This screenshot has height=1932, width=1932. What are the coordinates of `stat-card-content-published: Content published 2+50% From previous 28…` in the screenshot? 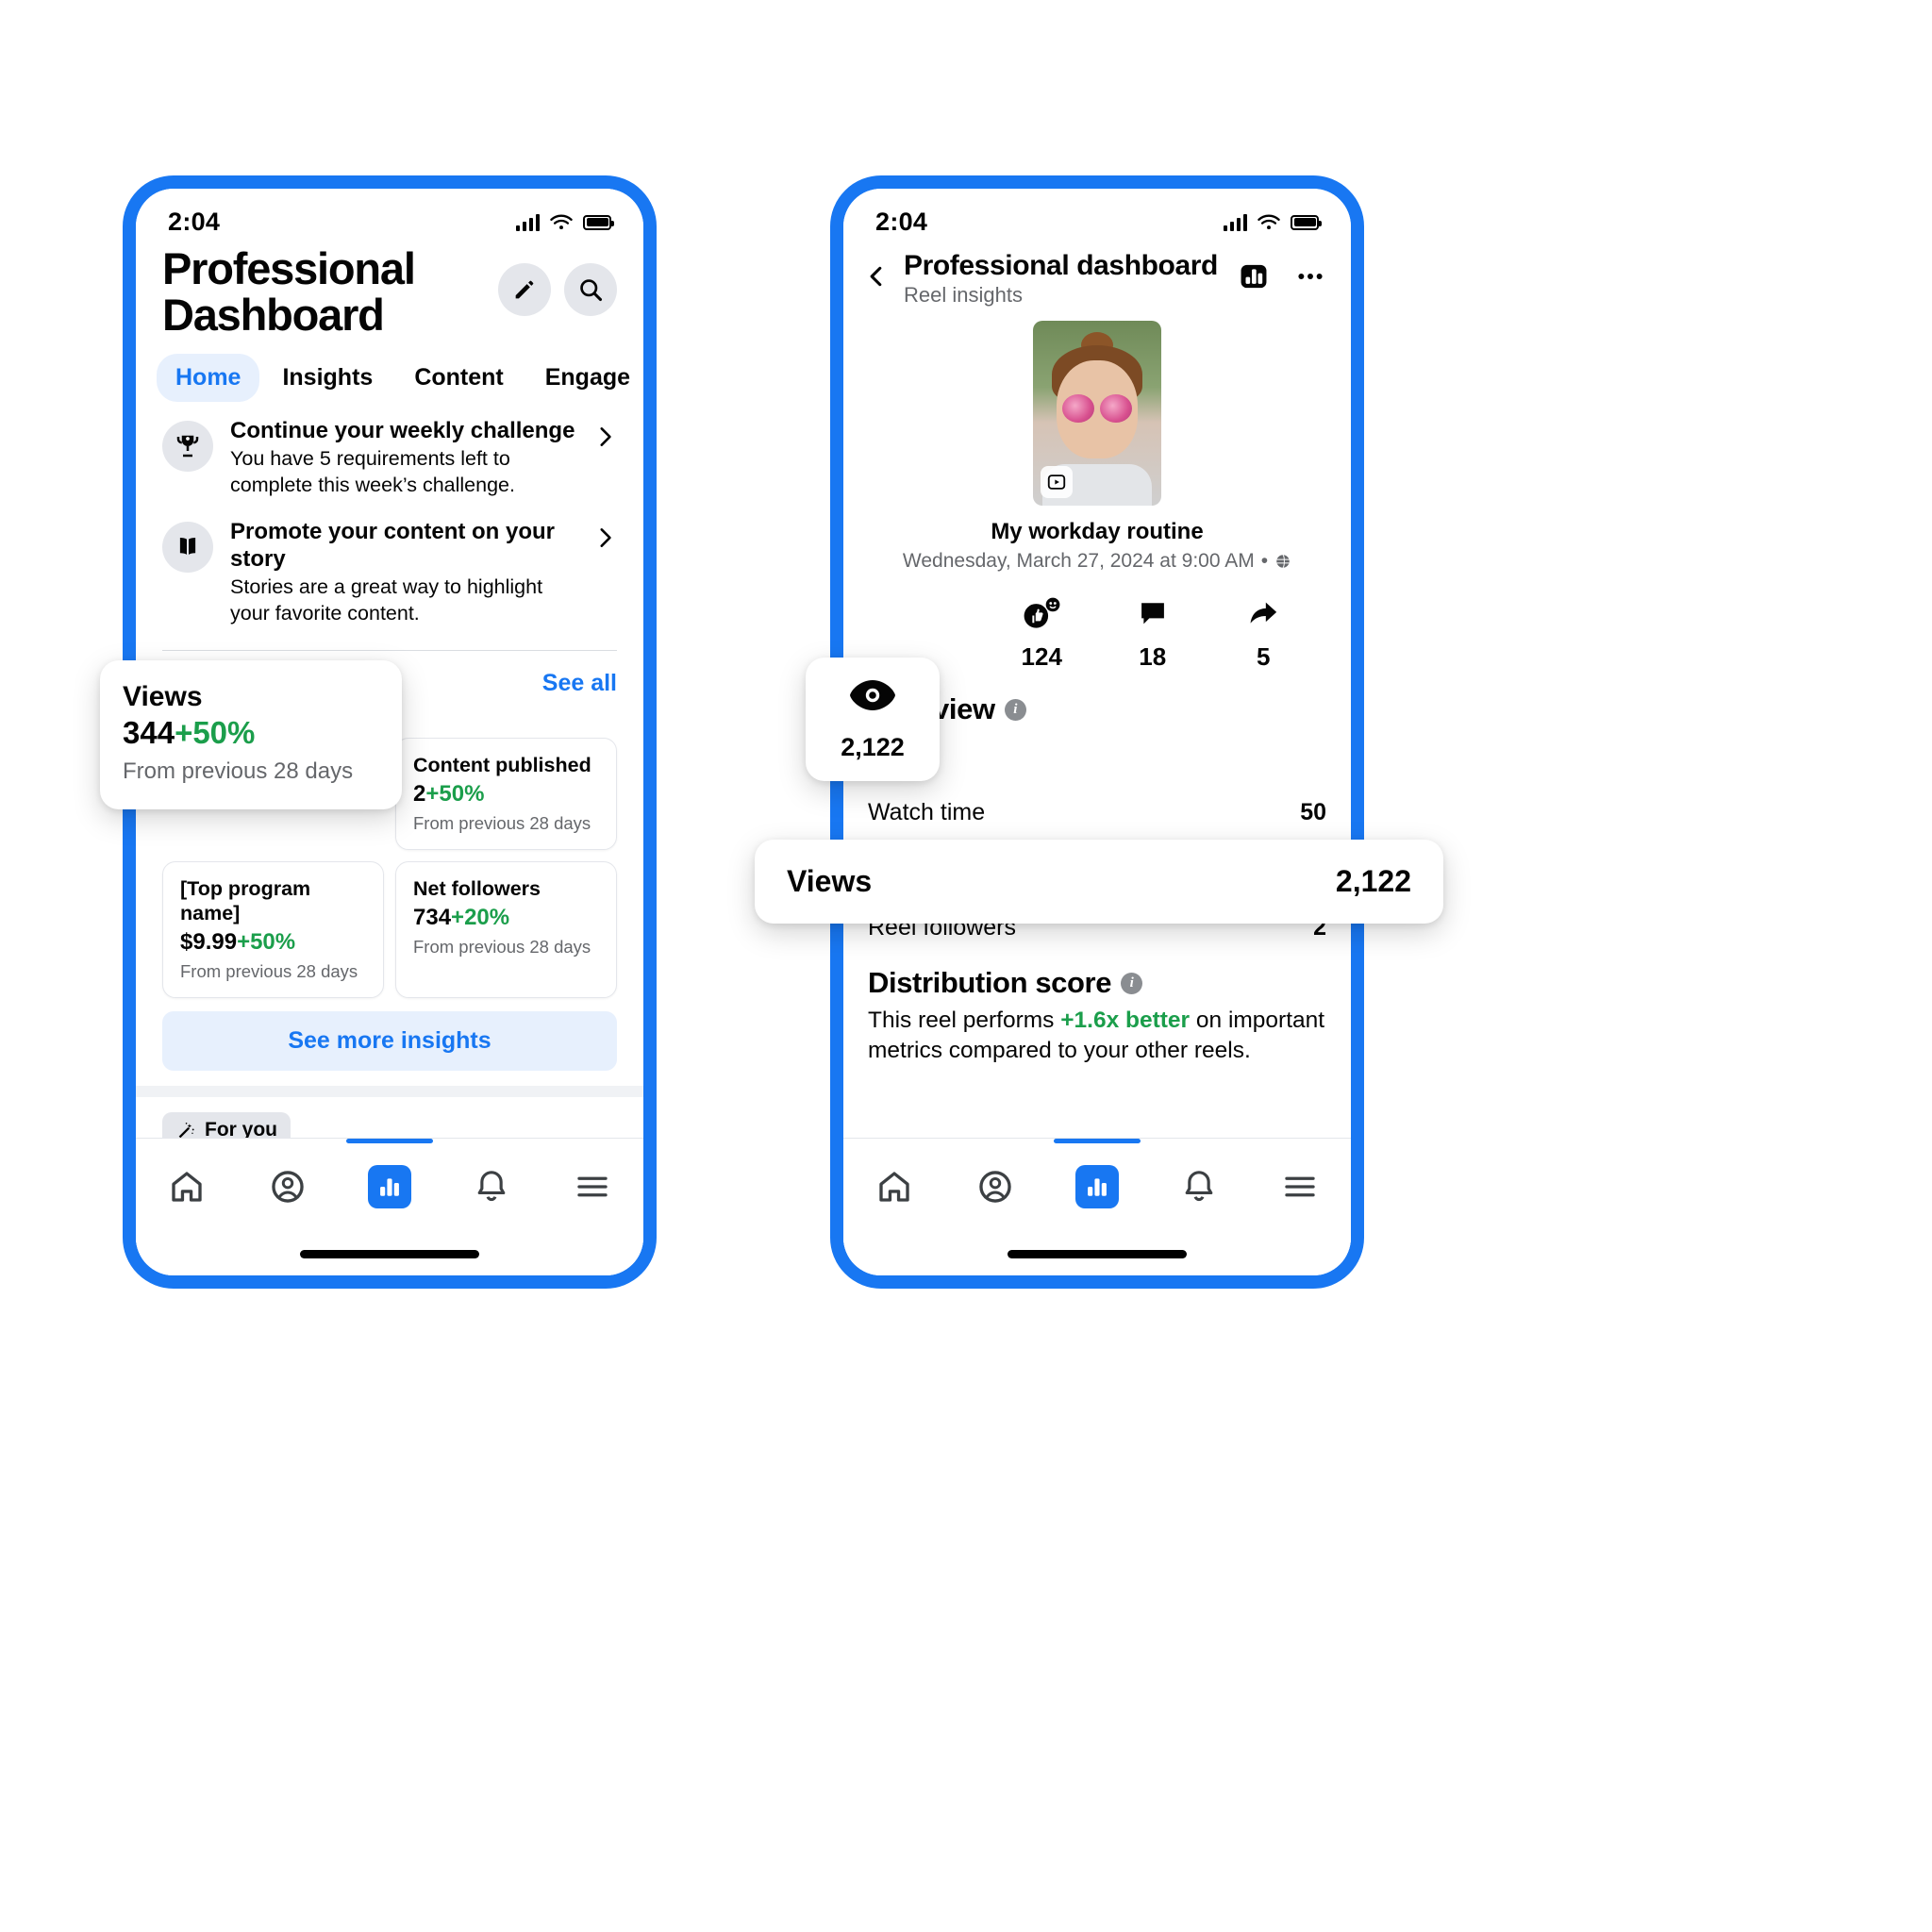 It's located at (506, 795).